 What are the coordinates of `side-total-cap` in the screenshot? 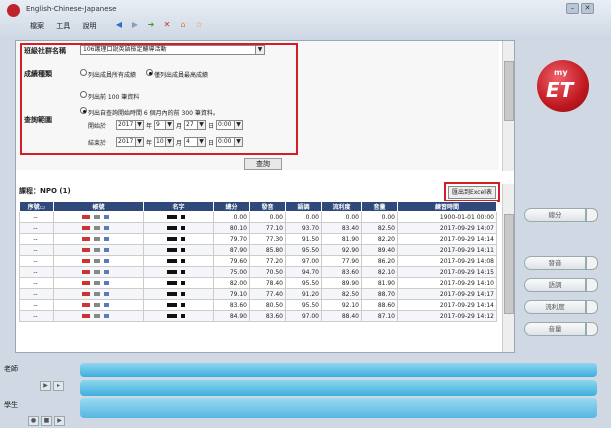 It's located at (592, 215).